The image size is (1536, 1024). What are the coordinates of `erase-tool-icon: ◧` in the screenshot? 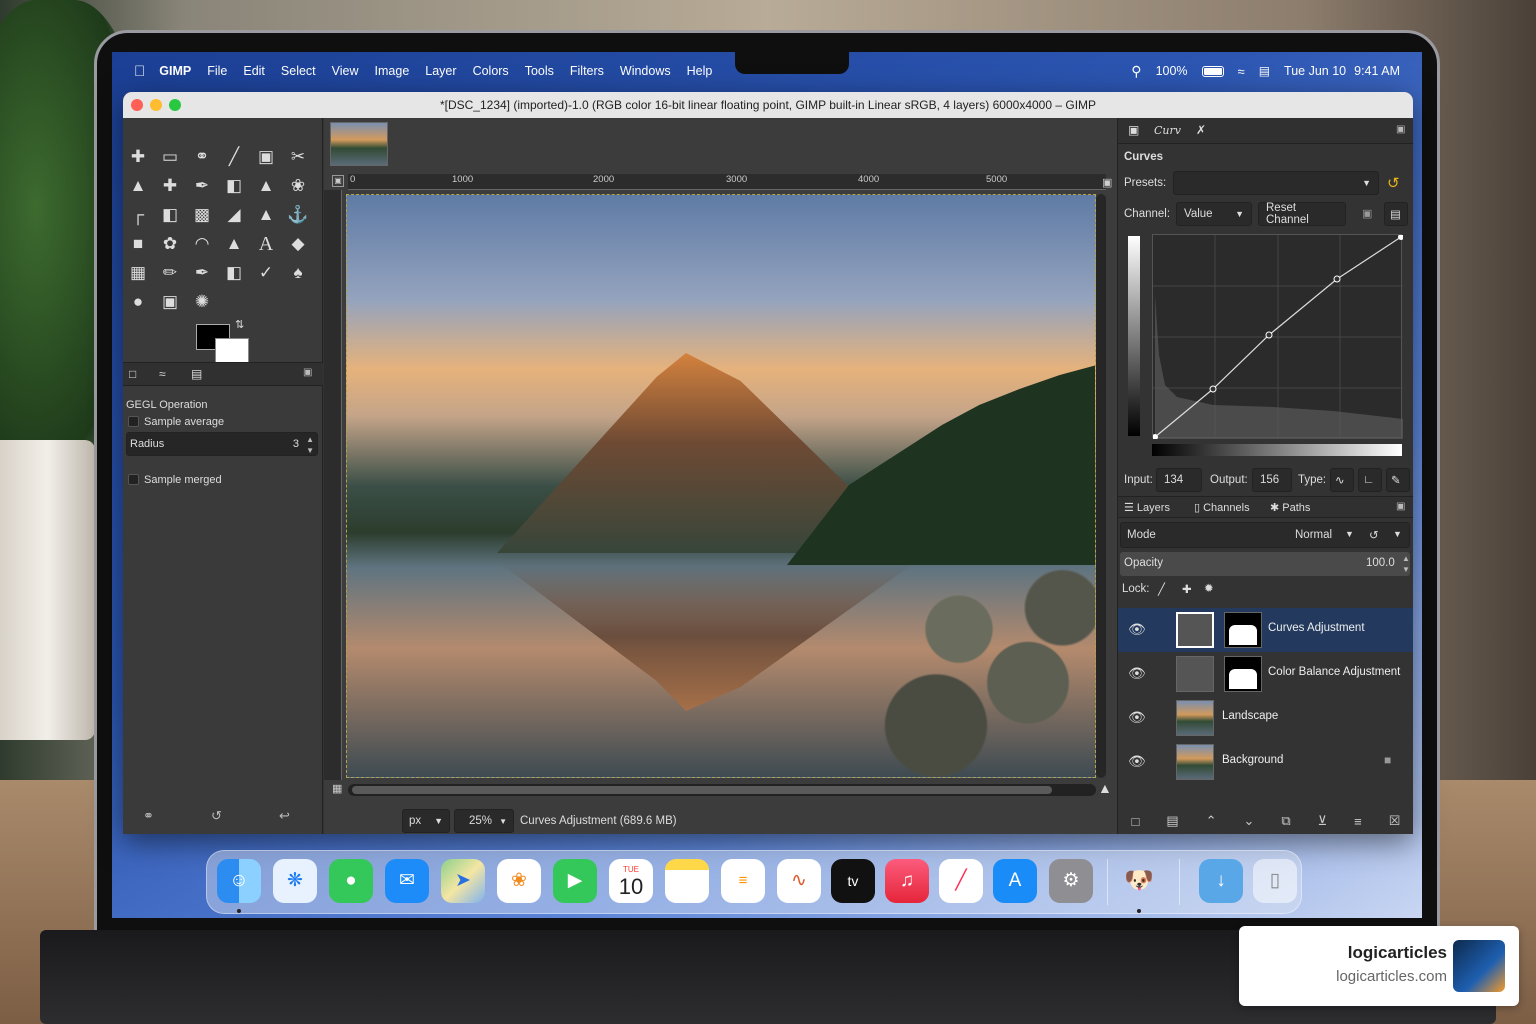 It's located at (234, 273).